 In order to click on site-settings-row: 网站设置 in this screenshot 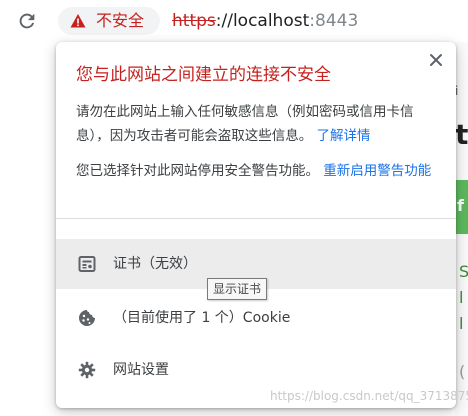, I will do `click(256, 370)`.